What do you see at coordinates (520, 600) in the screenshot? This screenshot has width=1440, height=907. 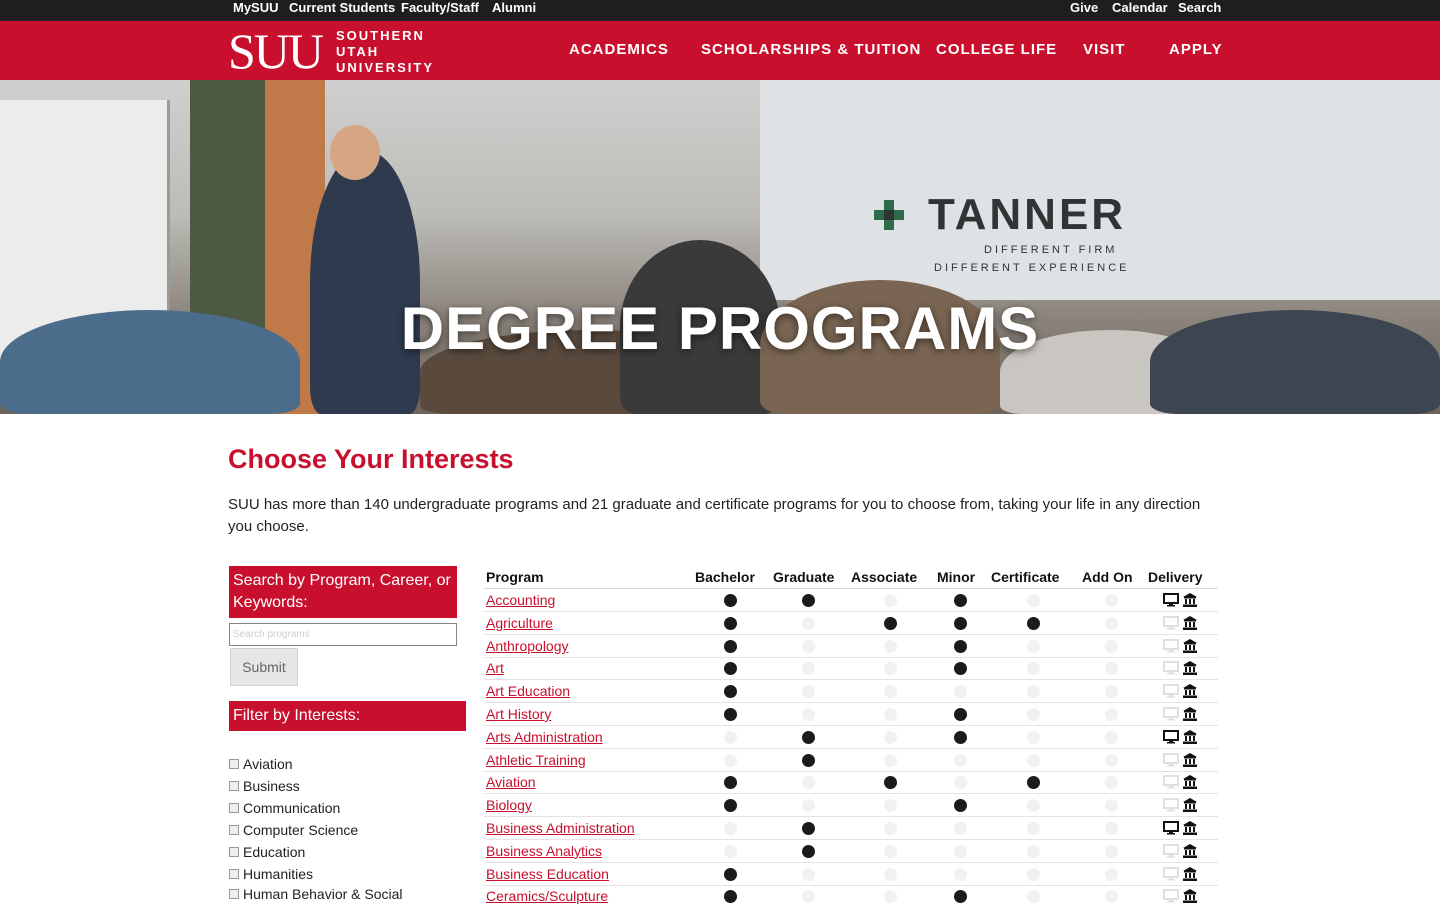 I see `program-link: Accounting` at bounding box center [520, 600].